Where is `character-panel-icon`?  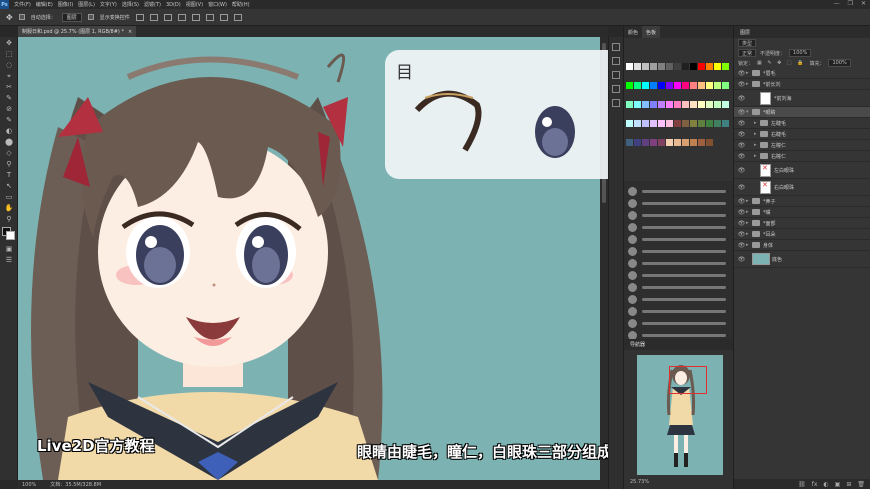 character-panel-icon is located at coordinates (616, 89).